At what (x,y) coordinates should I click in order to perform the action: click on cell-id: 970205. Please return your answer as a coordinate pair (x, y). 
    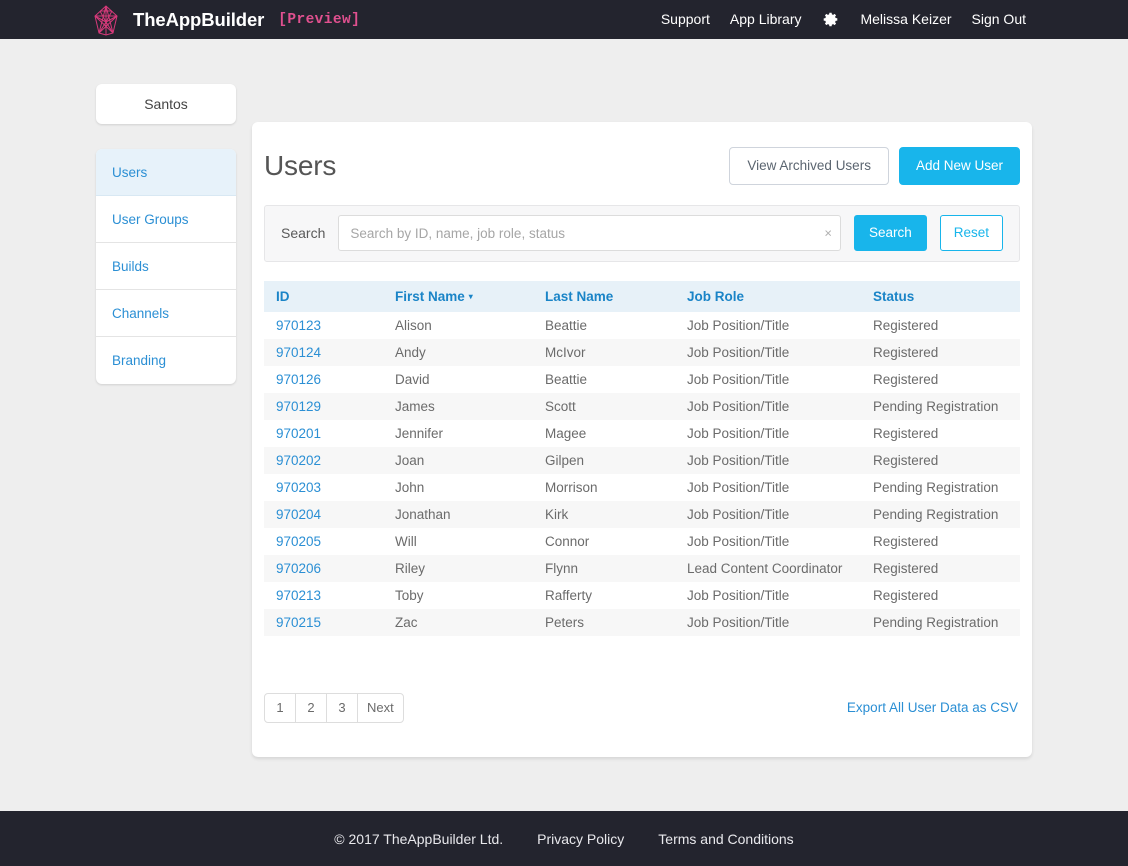
    Looking at the image, I should click on (323, 541).